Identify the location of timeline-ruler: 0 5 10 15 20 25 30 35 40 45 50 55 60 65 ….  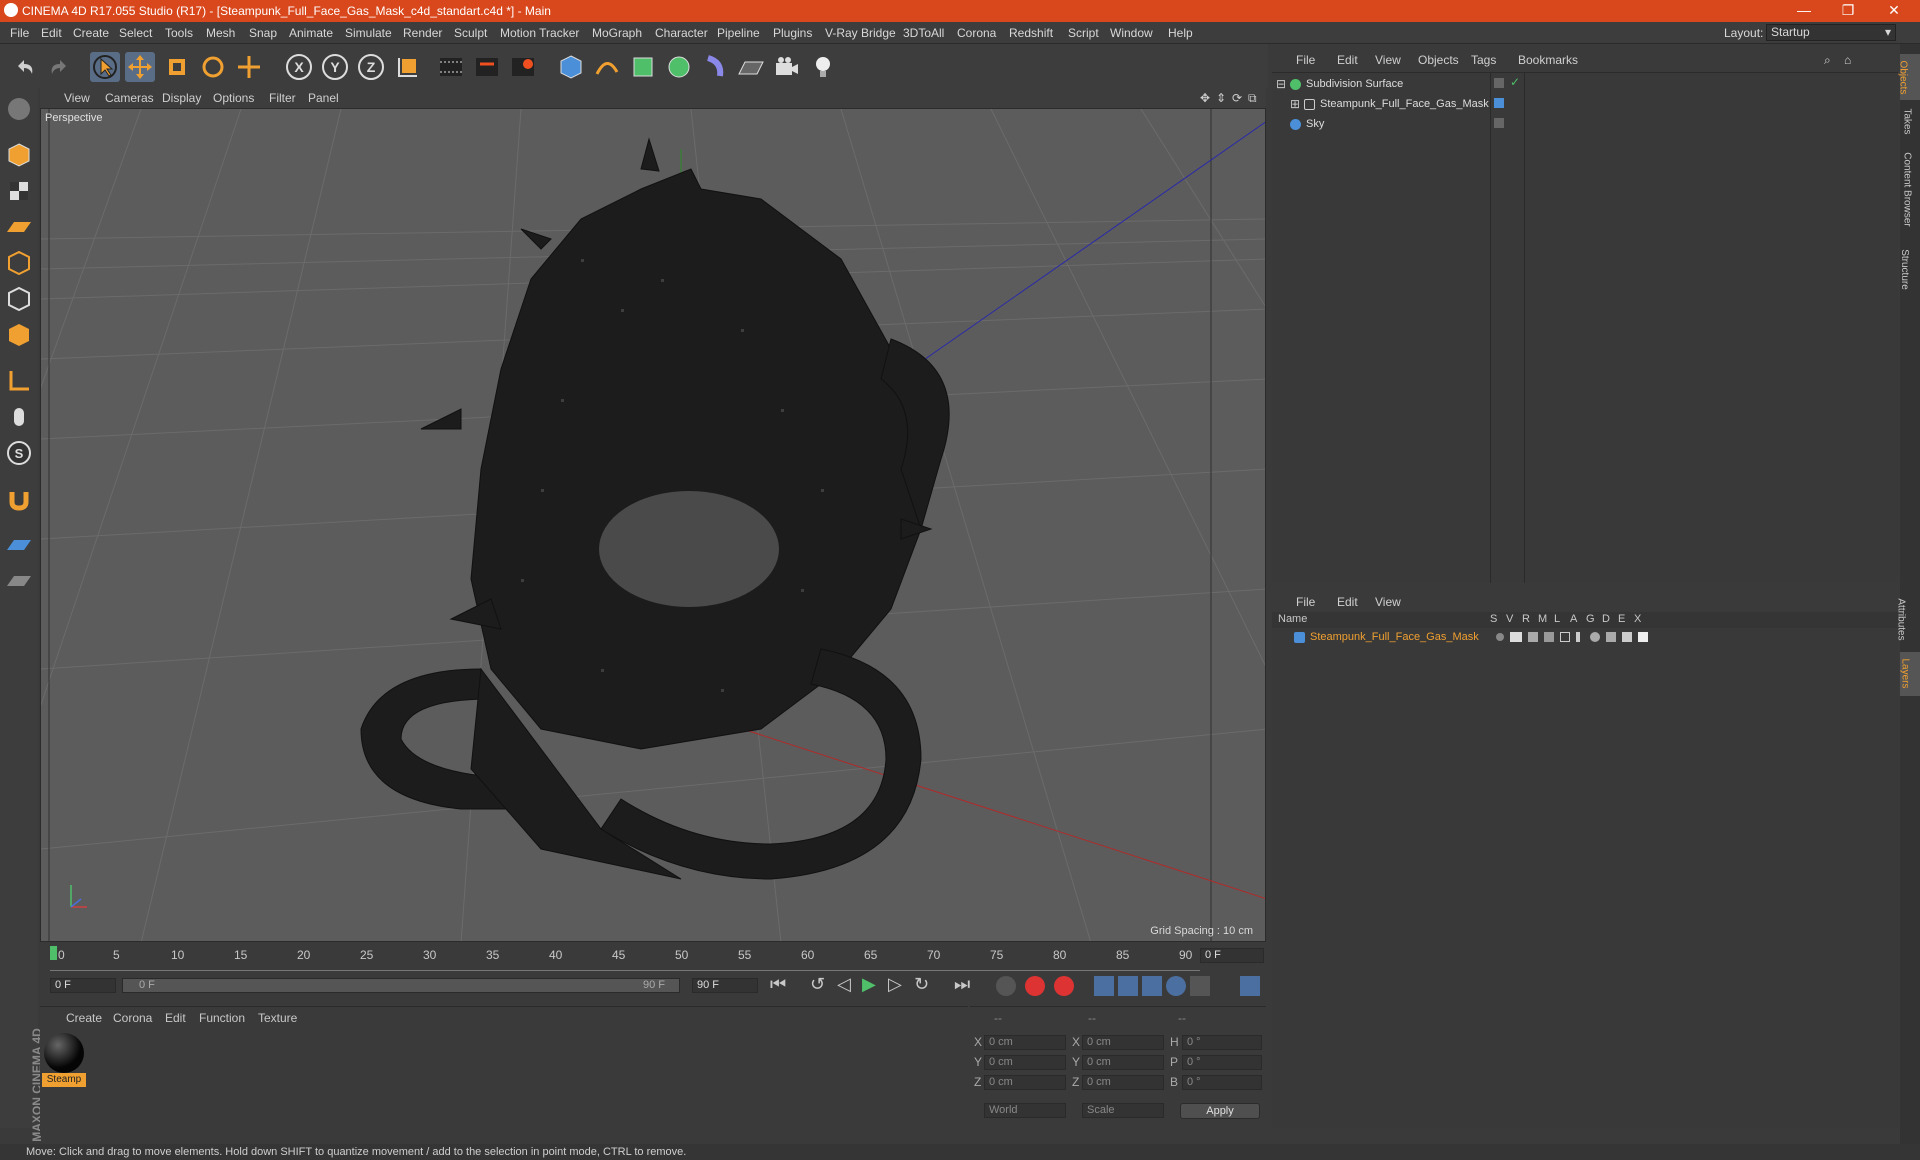
(653, 961).